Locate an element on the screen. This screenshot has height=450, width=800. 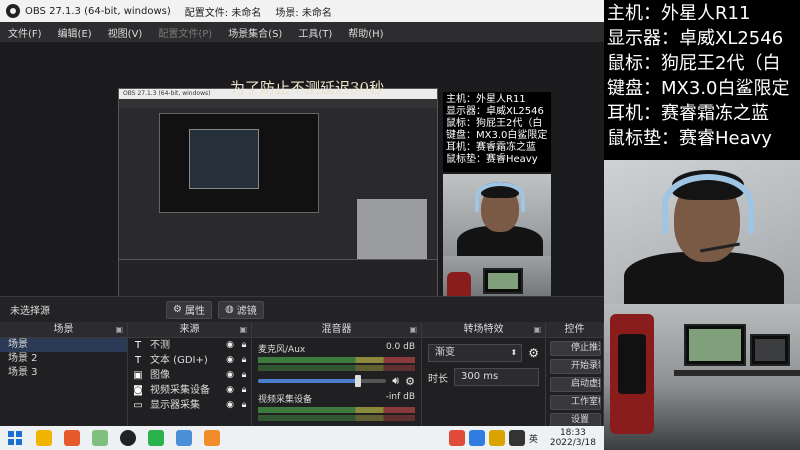
sources-title: 来源 is located at coordinates (189, 329).